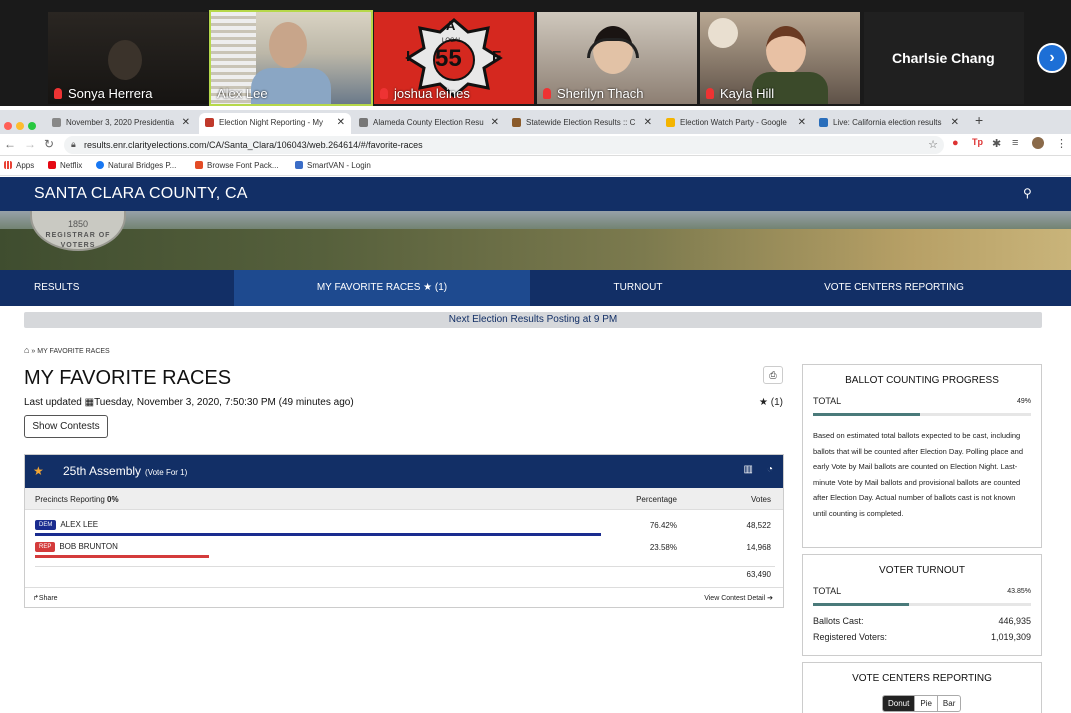 The width and height of the screenshot is (1071, 713). Describe the element at coordinates (955, 143) in the screenshot. I see `extension-icon: ●` at that location.